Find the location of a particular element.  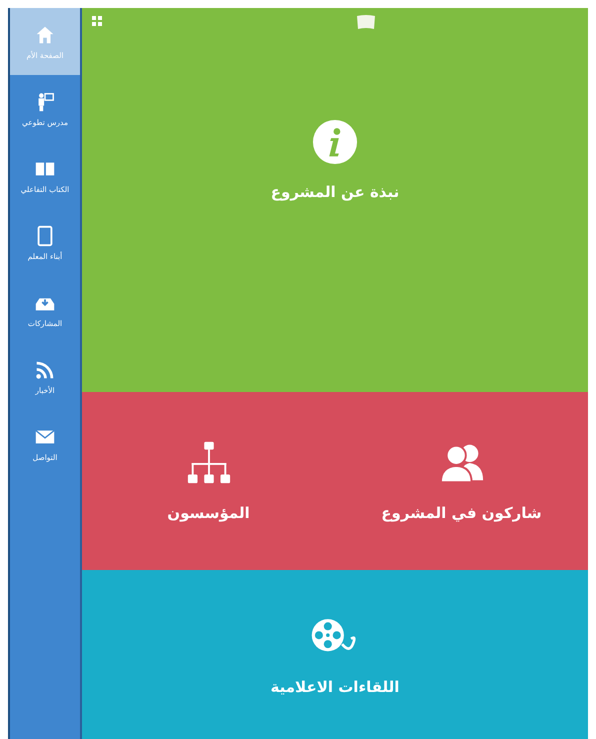

tile-label: اللقاءات الاعلامية is located at coordinates (335, 687).